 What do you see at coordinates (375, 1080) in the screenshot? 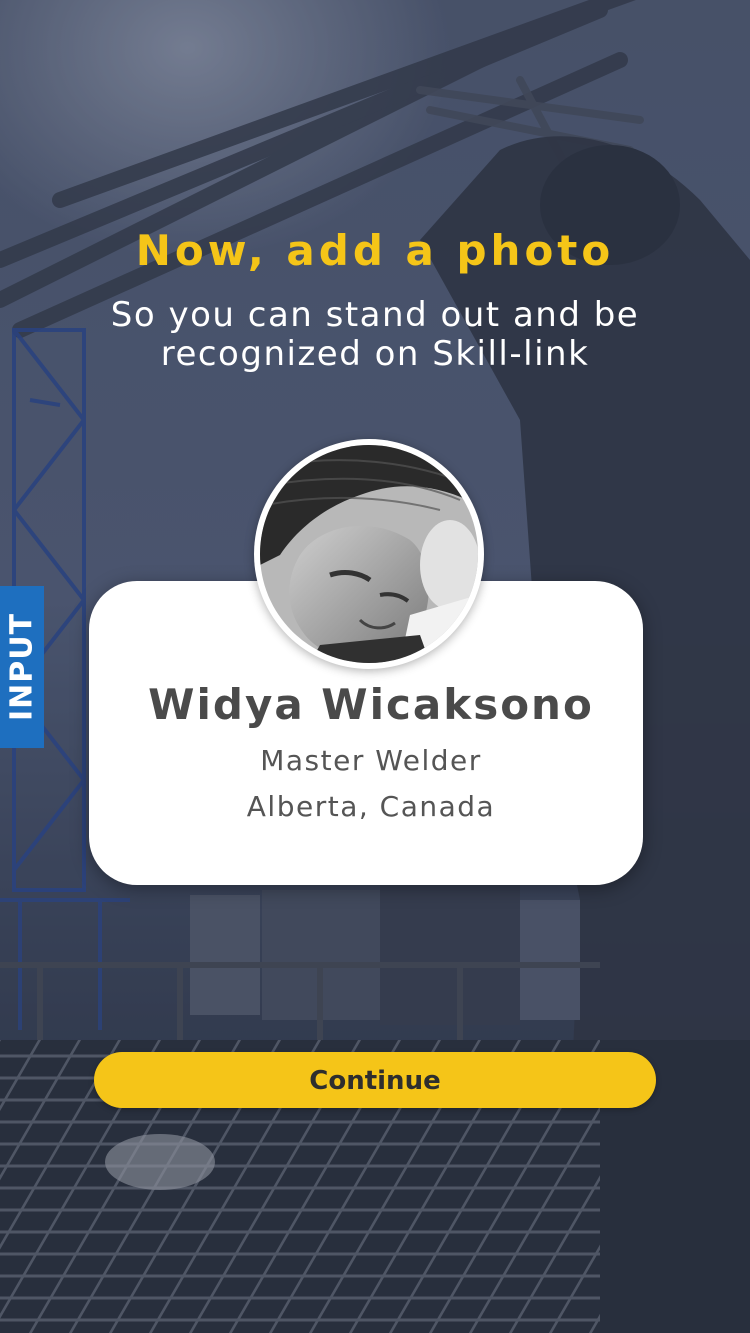
I see `continue-button: Continue` at bounding box center [375, 1080].